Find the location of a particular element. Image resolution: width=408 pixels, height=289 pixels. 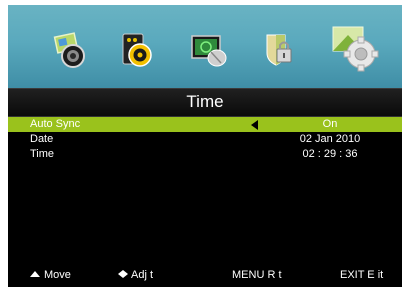

setting-value: 02 Jan 2010 is located at coordinates (330, 139).